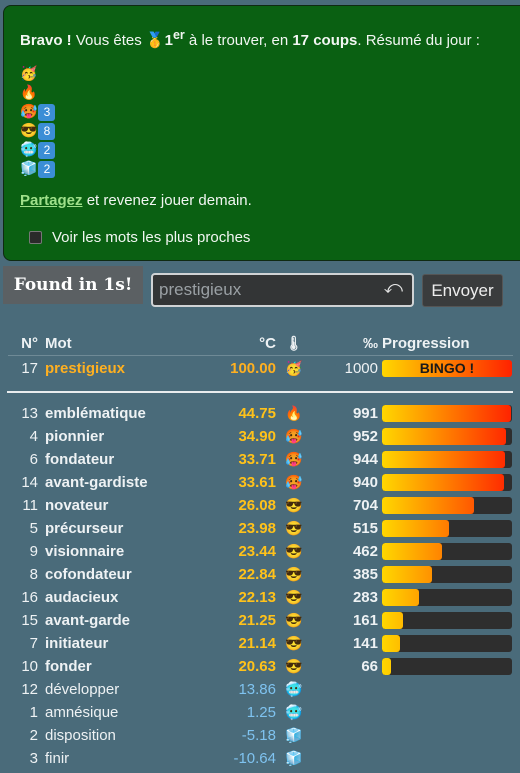  I want to click on row-word: avant-gardiste, so click(96, 482).